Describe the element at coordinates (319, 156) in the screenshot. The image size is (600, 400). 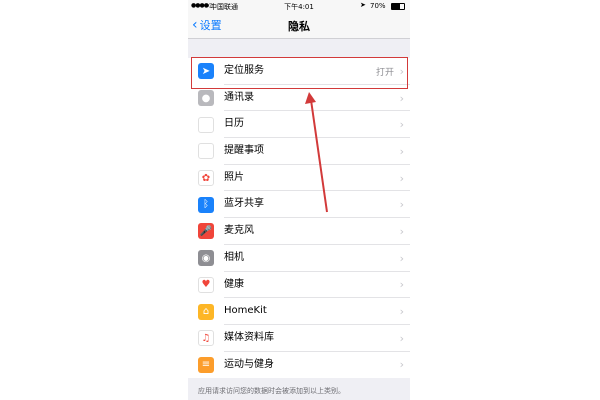
I see `arrow-line` at that location.